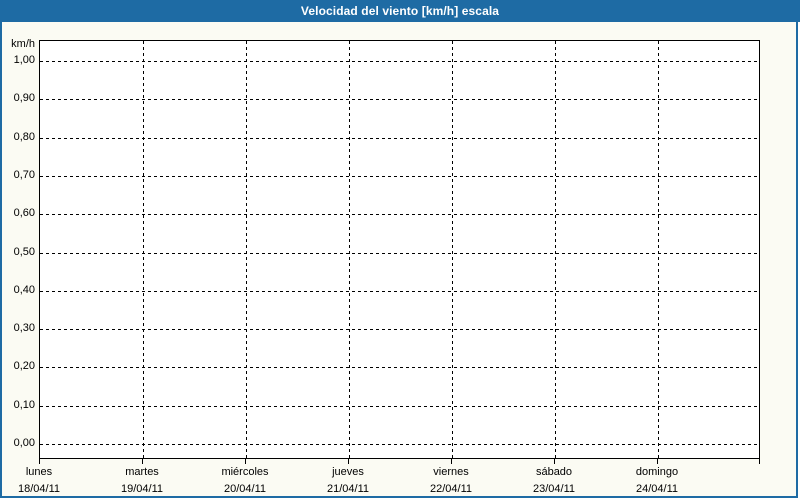 The height and width of the screenshot is (500, 800). Describe the element at coordinates (141, 489) in the screenshot. I see `x-axis-date-label: 19/04/11` at that location.